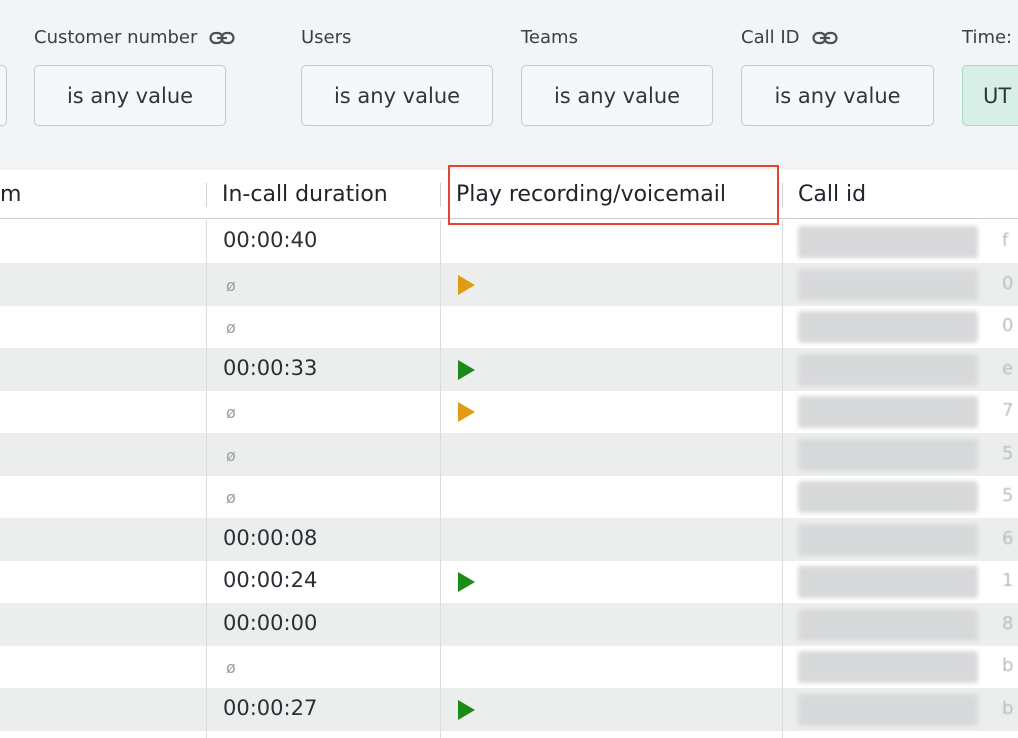  I want to click on filter-label-text: Customer number, so click(116, 37).